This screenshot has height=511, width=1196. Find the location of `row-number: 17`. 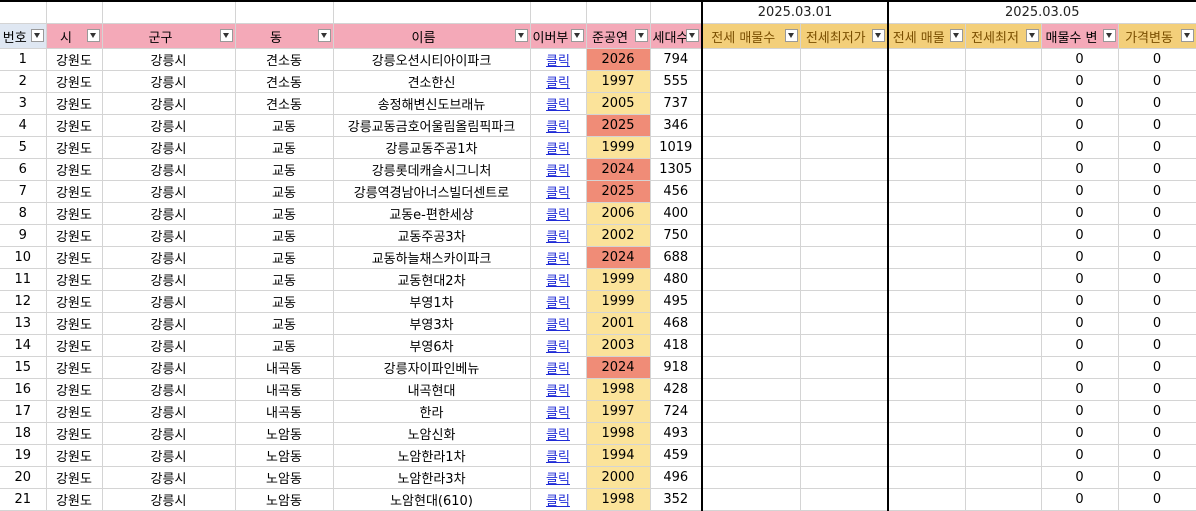

row-number: 17 is located at coordinates (23, 411).